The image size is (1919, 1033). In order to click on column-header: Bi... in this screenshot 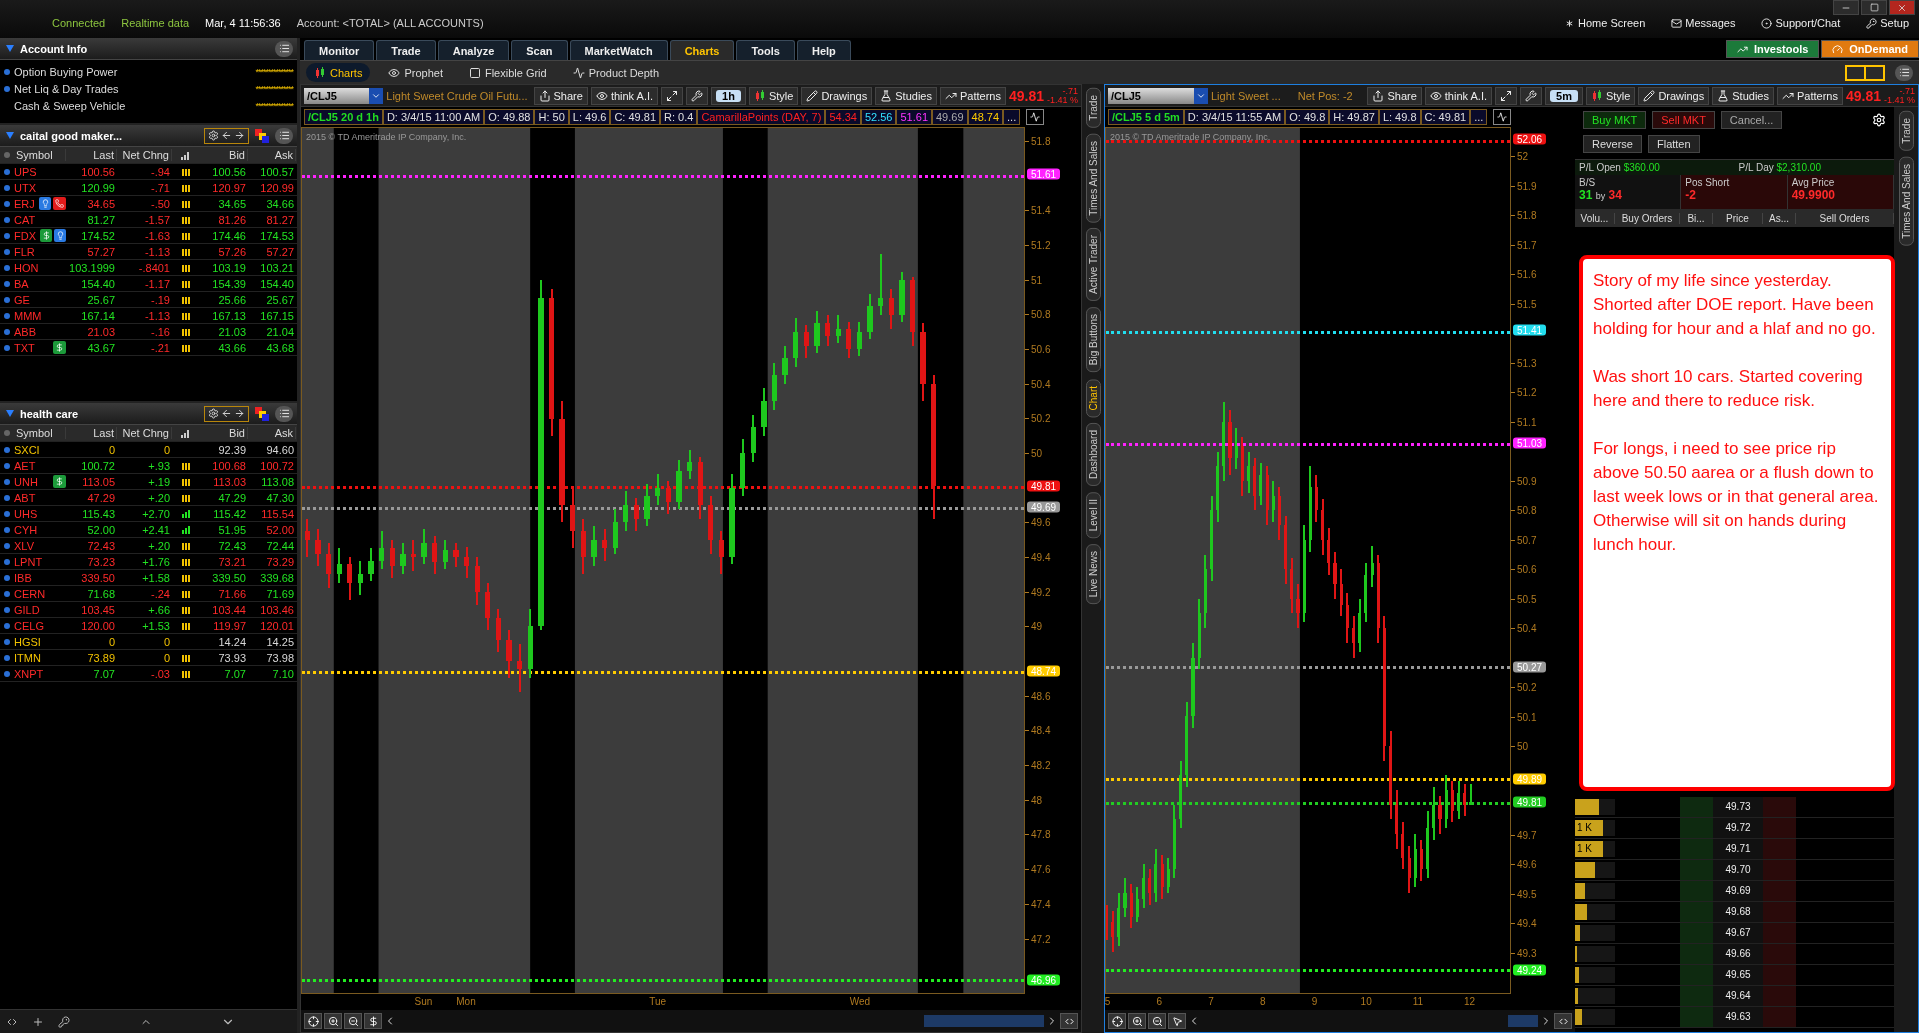, I will do `click(1696, 218)`.